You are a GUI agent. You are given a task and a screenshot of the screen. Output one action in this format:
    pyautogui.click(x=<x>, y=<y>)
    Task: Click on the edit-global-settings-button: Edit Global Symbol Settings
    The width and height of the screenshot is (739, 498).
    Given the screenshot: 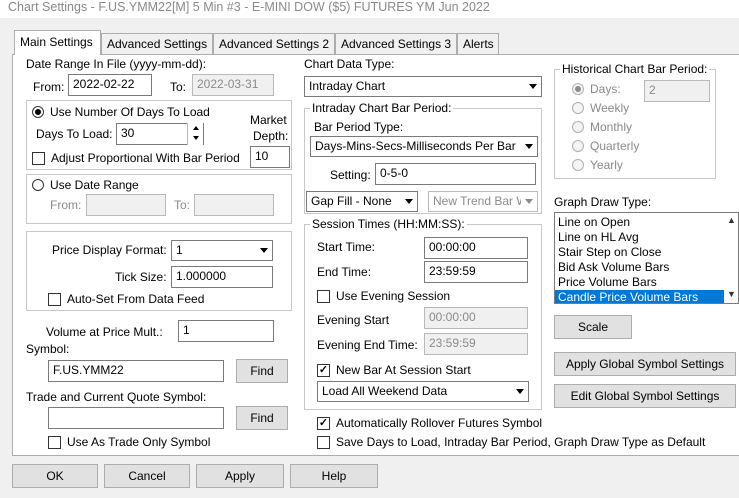 What is the action you would take?
    pyautogui.click(x=645, y=396)
    